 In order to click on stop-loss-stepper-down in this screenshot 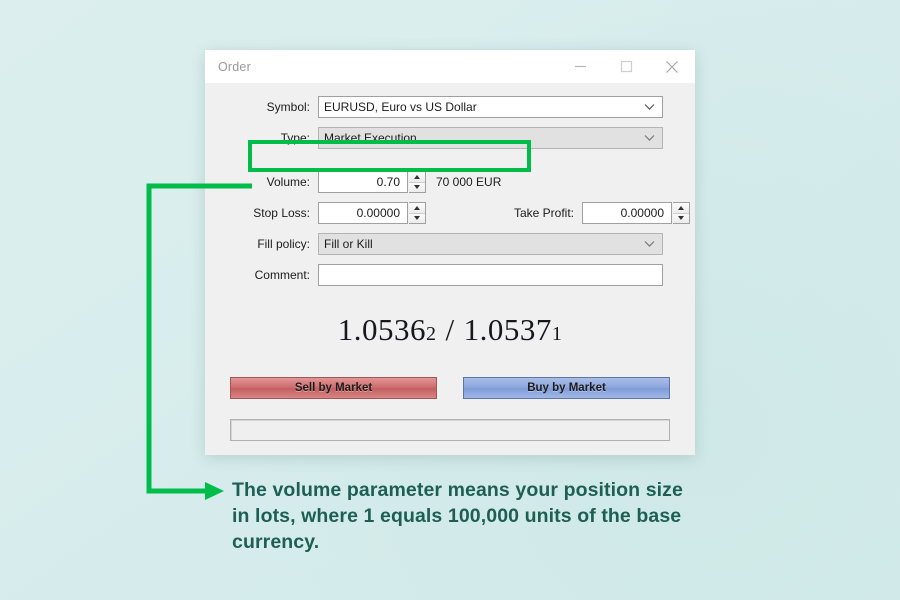, I will do `click(417, 218)`.